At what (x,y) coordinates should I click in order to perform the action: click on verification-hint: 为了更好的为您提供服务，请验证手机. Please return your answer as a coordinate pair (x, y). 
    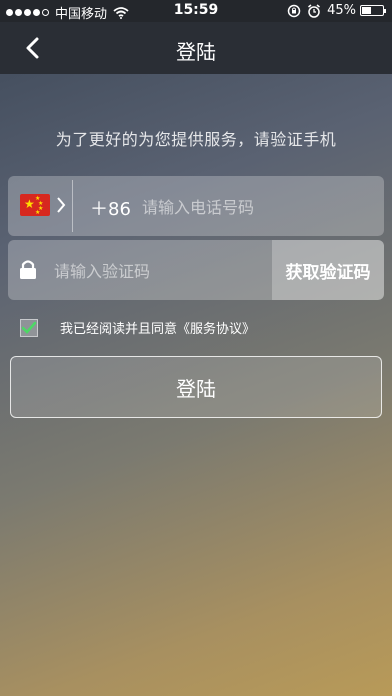
    Looking at the image, I should click on (196, 139).